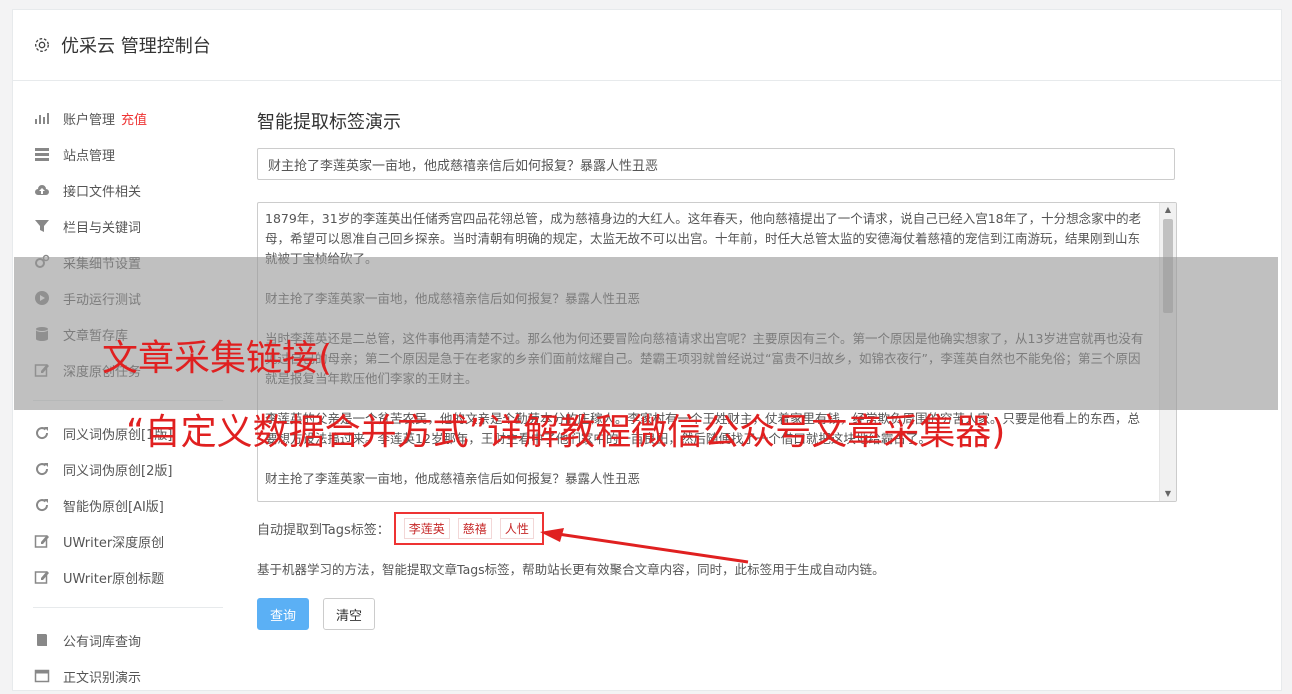 The width and height of the screenshot is (1292, 694). I want to click on sidebar-item-label: 正文识别演示, so click(102, 678).